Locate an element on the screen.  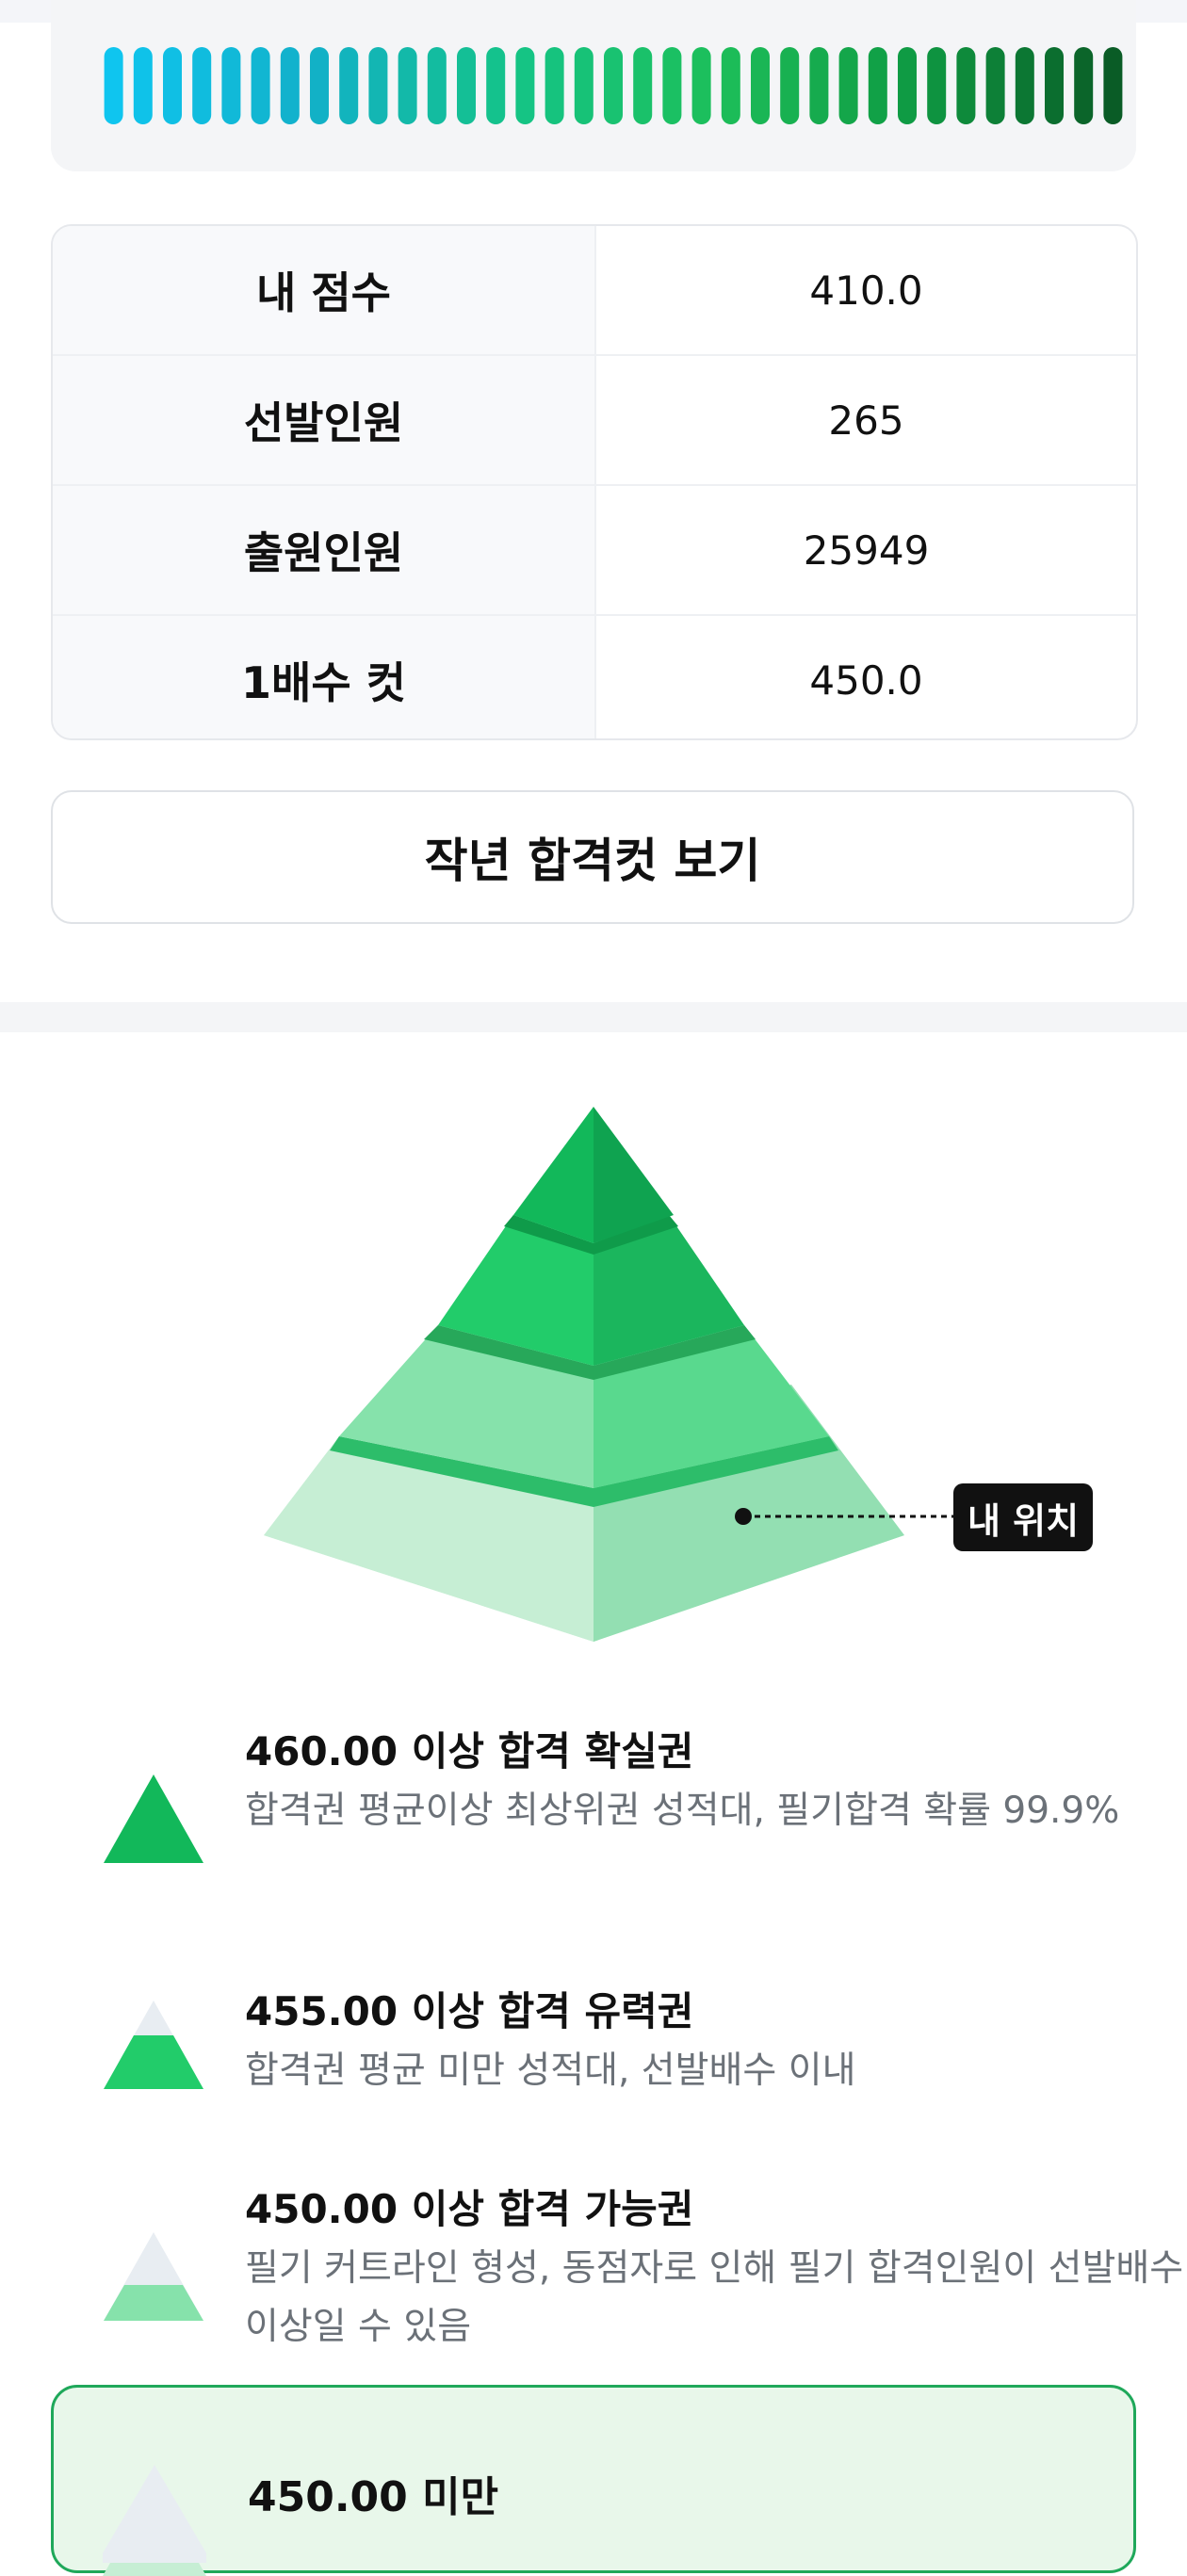
row-value: 25949 is located at coordinates (866, 550).